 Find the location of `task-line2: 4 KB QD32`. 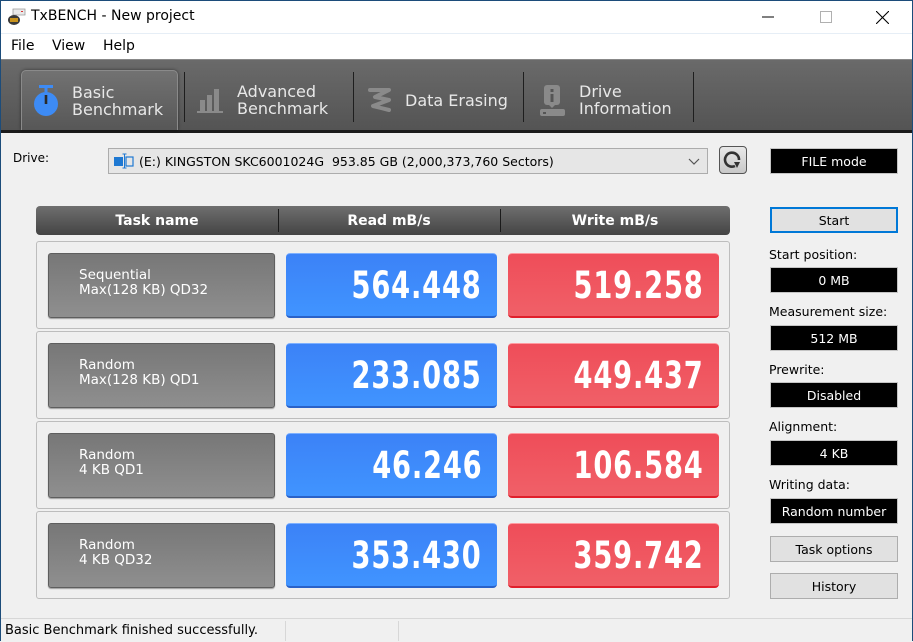

task-line2: 4 KB QD32 is located at coordinates (116, 560).